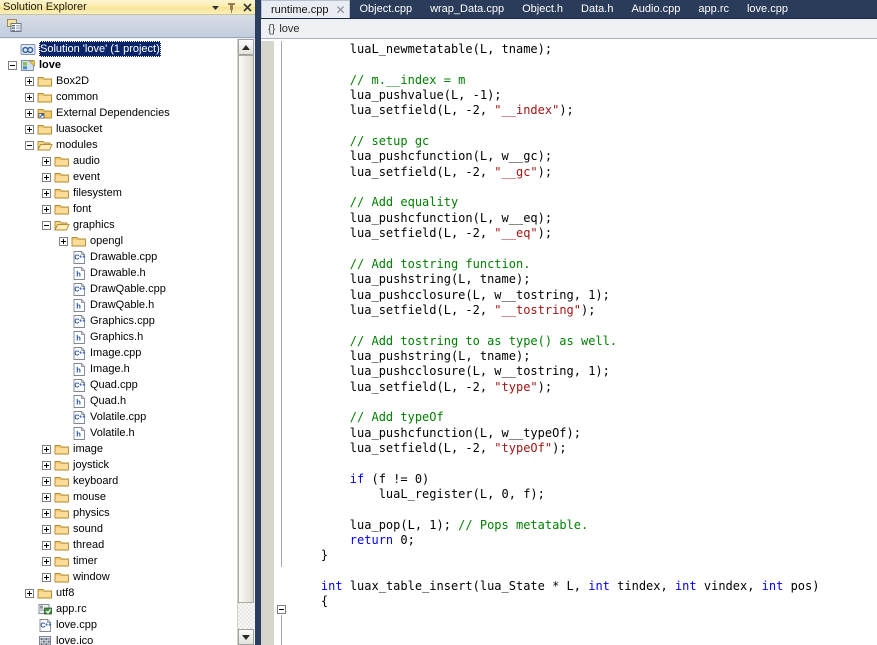  Describe the element at coordinates (119, 385) in the screenshot. I see `tree-item: C ++ Quad.cpp` at that location.